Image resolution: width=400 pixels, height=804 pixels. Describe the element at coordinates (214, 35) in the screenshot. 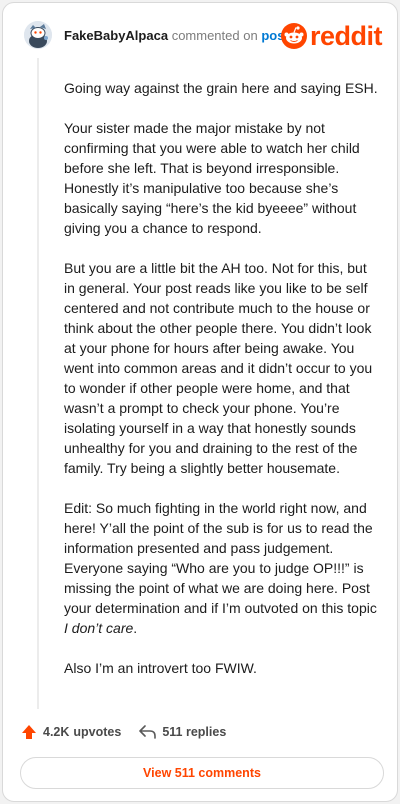

I see `commented-on-text: commented on` at that location.